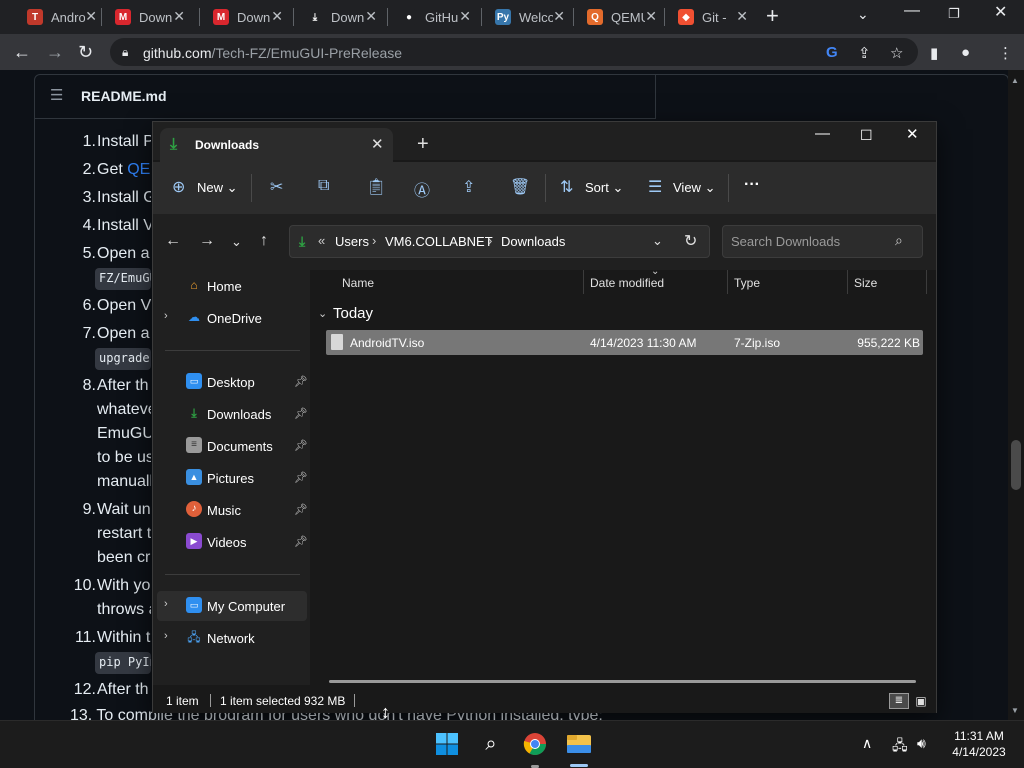 The image size is (1024, 768). What do you see at coordinates (627, 283) in the screenshot?
I see `column-header-date: Date modified` at bounding box center [627, 283].